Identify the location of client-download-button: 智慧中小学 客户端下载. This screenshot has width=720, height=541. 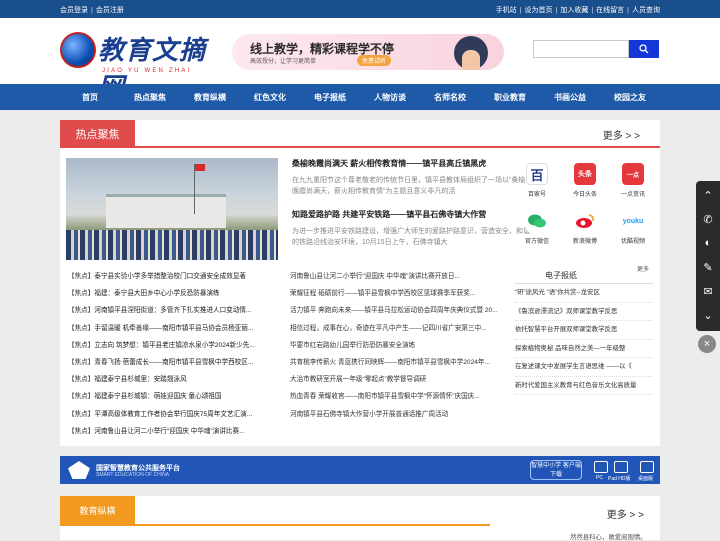
(556, 470).